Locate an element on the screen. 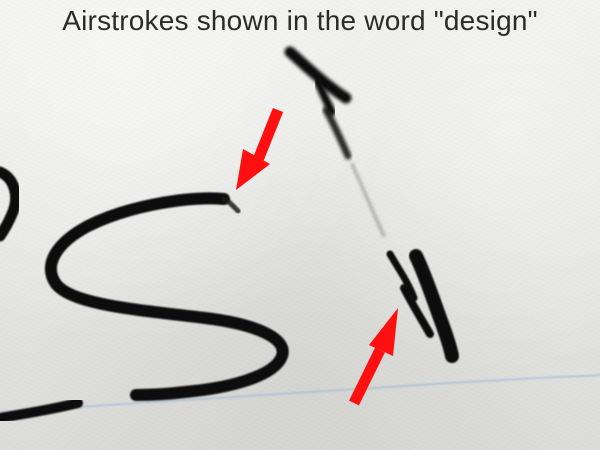 Image resolution: width=600 pixels, height=450 pixels. arrow-icon is located at coordinates (260, 148).